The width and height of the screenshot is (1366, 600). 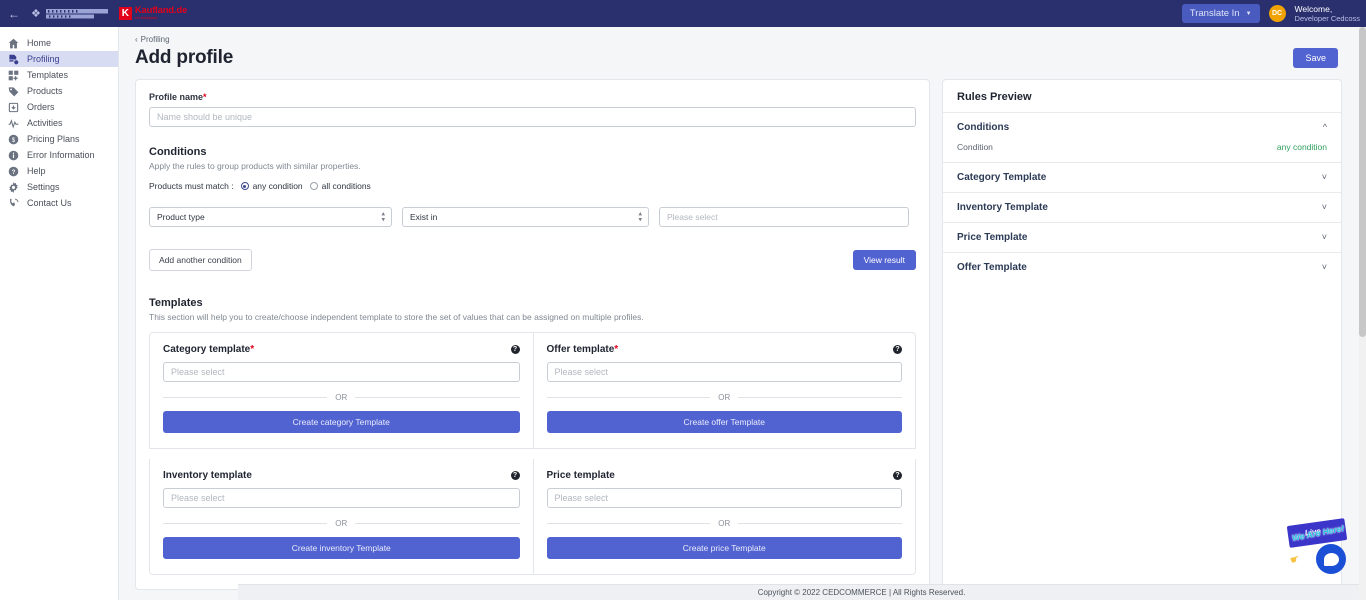 I want to click on add-another-condition-button: Add another condition, so click(x=200, y=260).